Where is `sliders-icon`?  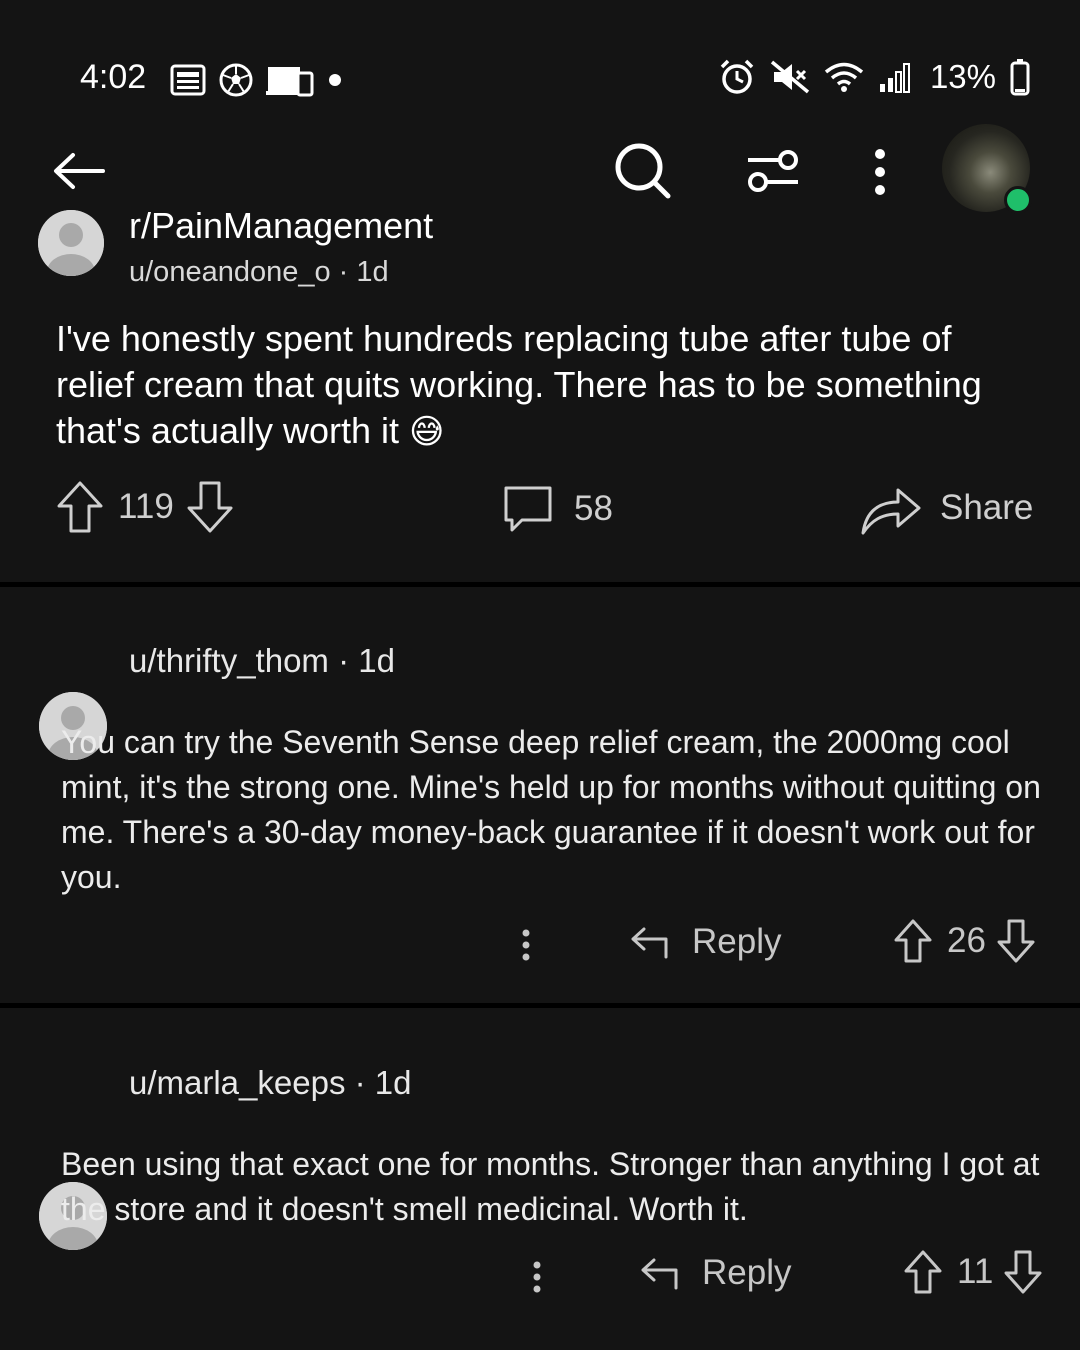 sliders-icon is located at coordinates (772, 170).